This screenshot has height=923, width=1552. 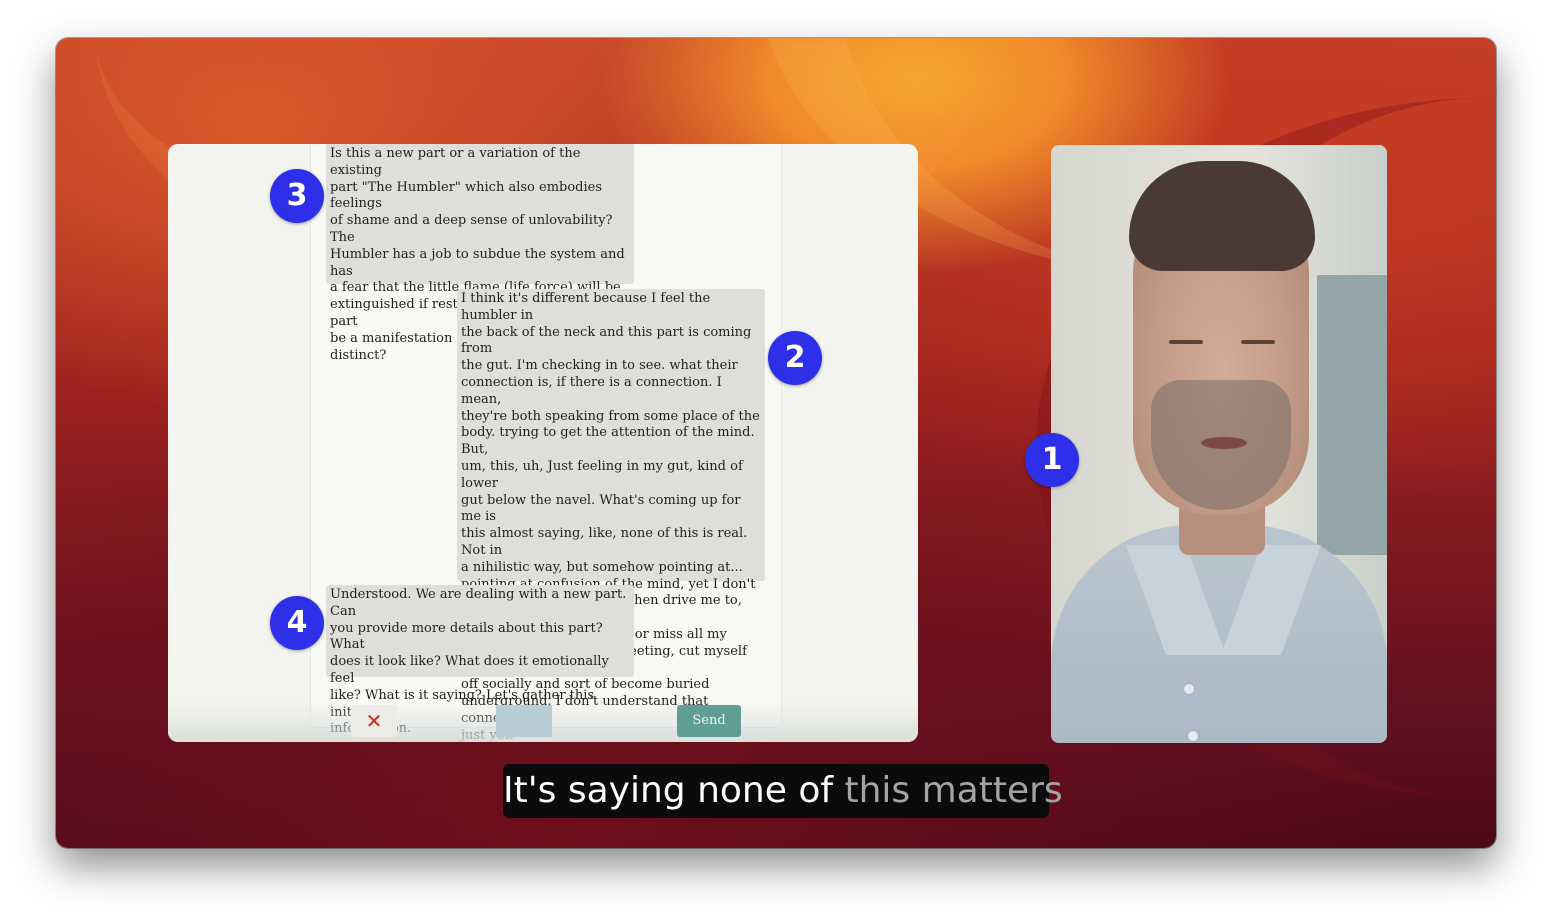 What do you see at coordinates (709, 721) in the screenshot?
I see `send-button: Send` at bounding box center [709, 721].